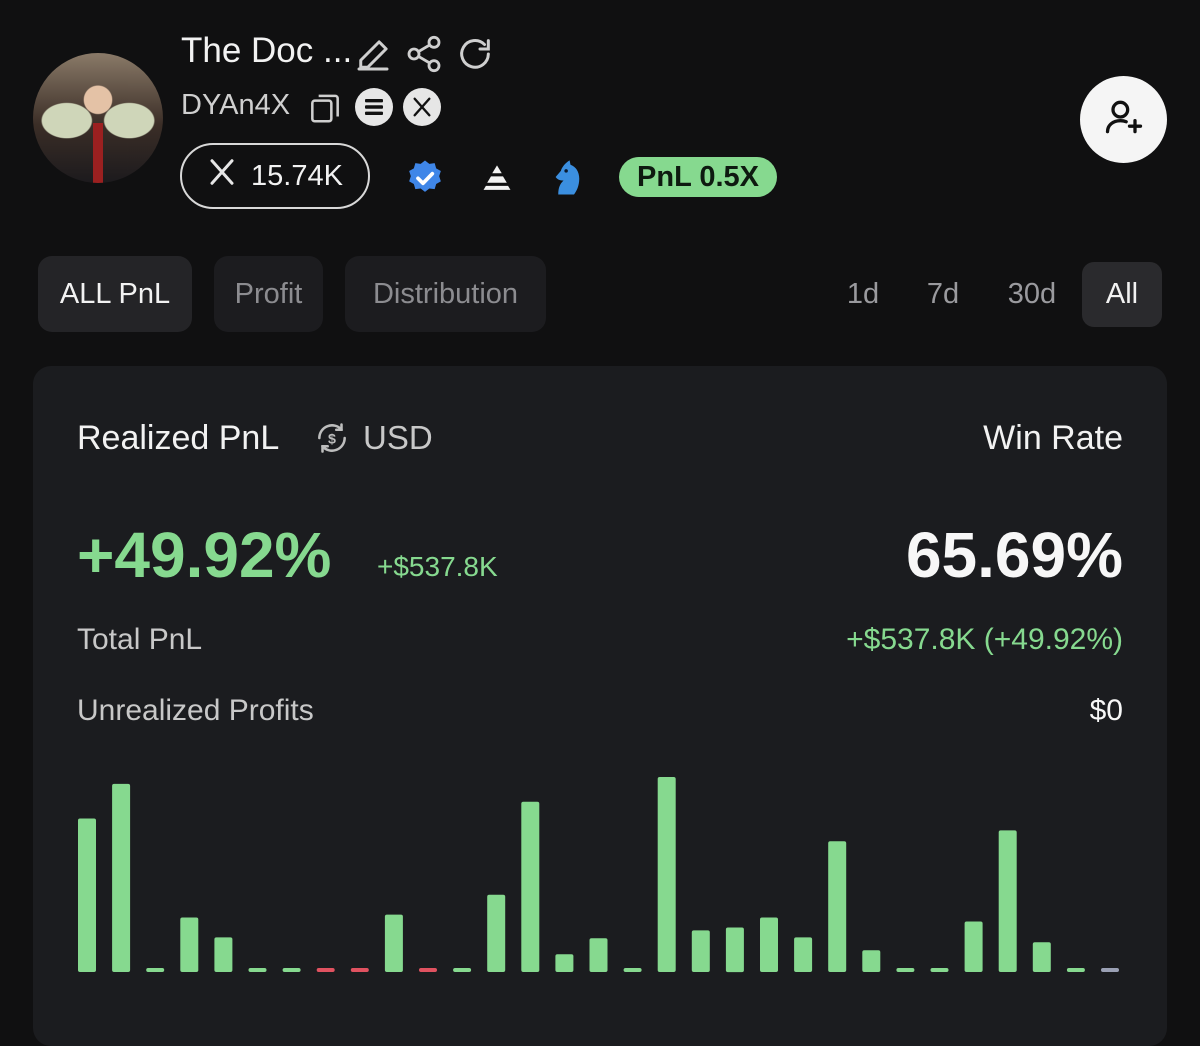 This screenshot has height=1046, width=1200. Describe the element at coordinates (373, 55) in the screenshot. I see `edit-icon` at that location.